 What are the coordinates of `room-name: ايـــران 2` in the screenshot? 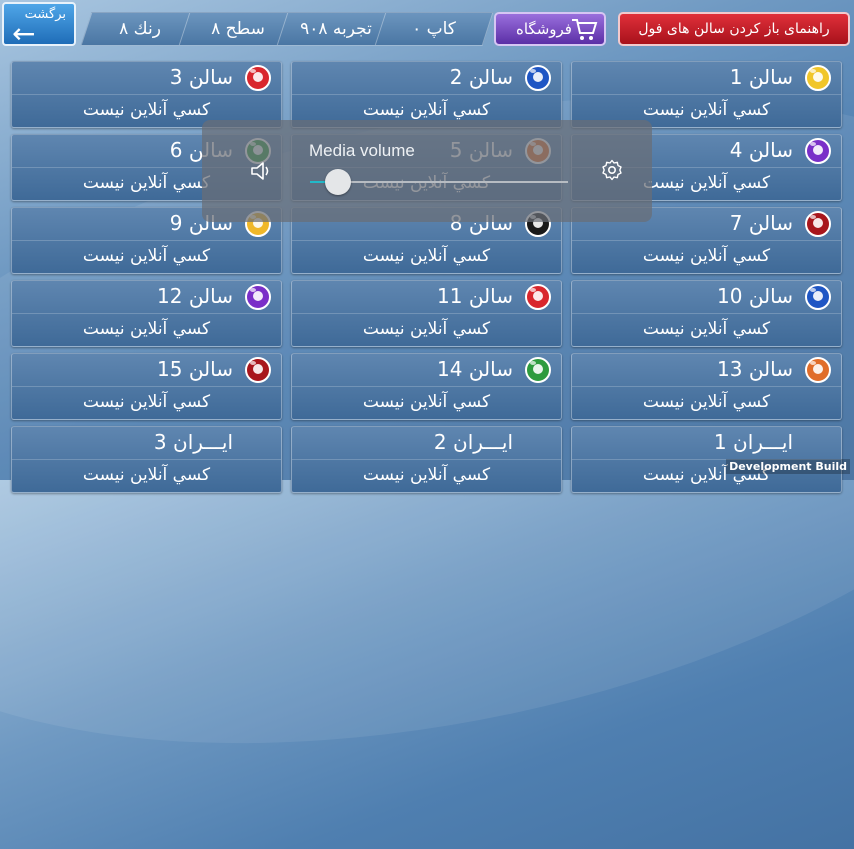 It's located at (473, 442).